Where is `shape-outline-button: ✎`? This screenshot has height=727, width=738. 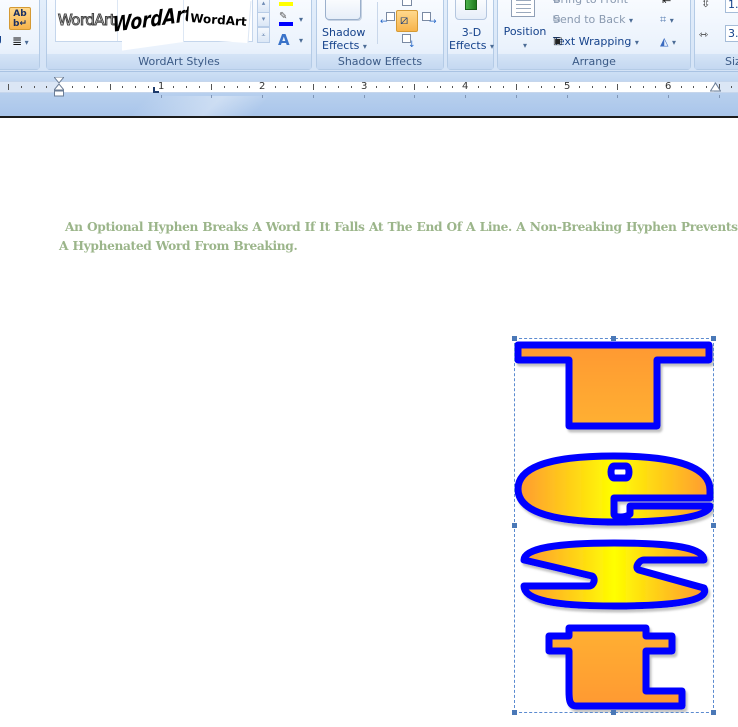
shape-outline-button: ✎ is located at coordinates (286, 19).